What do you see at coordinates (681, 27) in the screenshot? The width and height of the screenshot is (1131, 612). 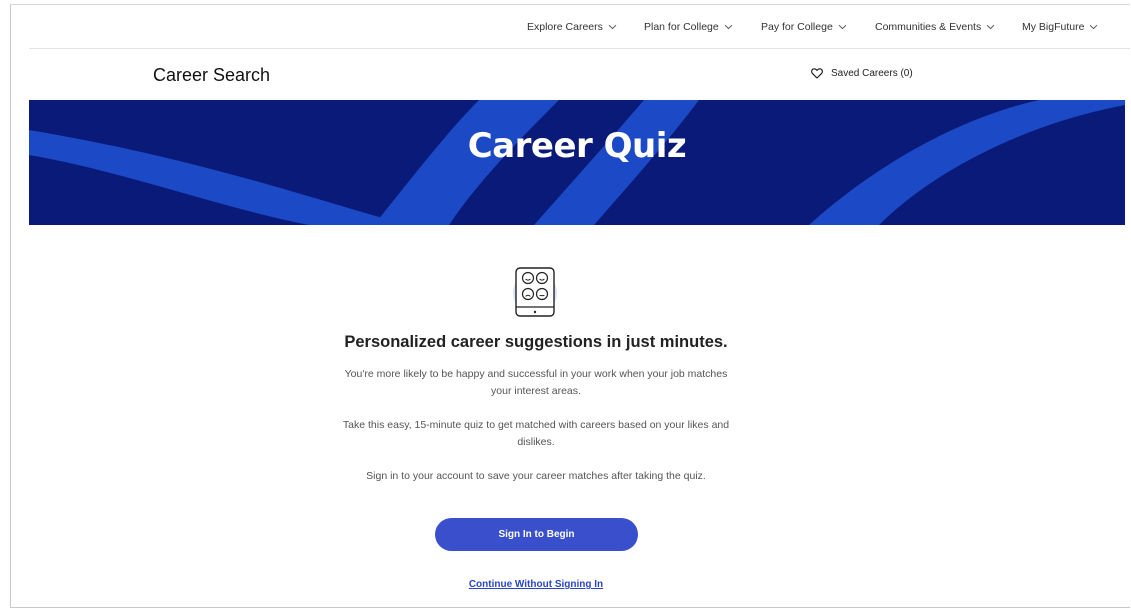 I see `nav-item-label: Plan for College` at bounding box center [681, 27].